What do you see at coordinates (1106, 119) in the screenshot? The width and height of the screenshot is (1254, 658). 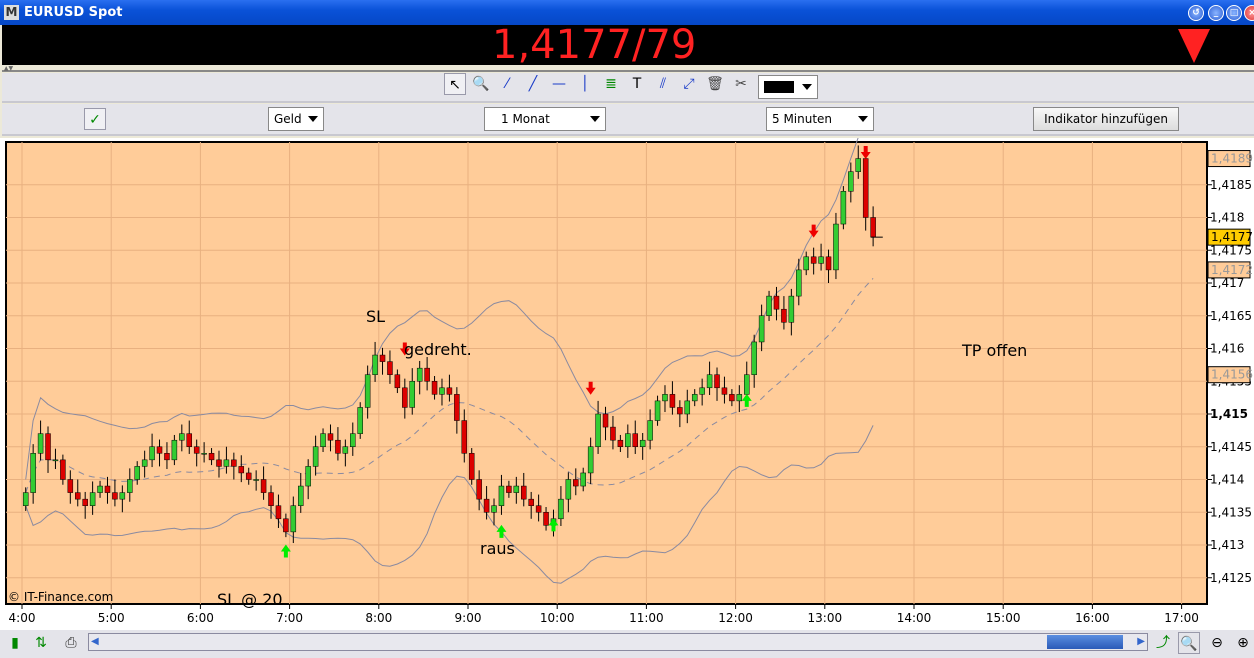 I see `add-indicator-button: Indikator hinzufügen` at bounding box center [1106, 119].